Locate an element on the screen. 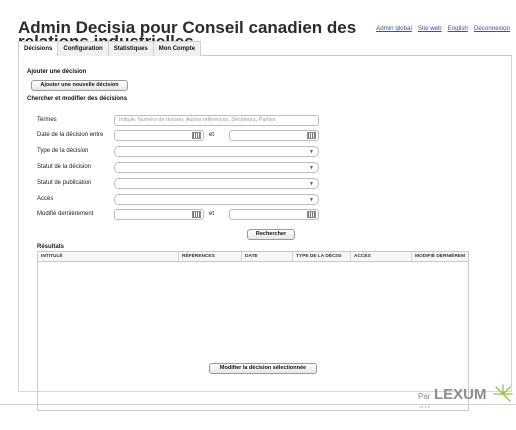  access-select: ▼ is located at coordinates (216, 199).